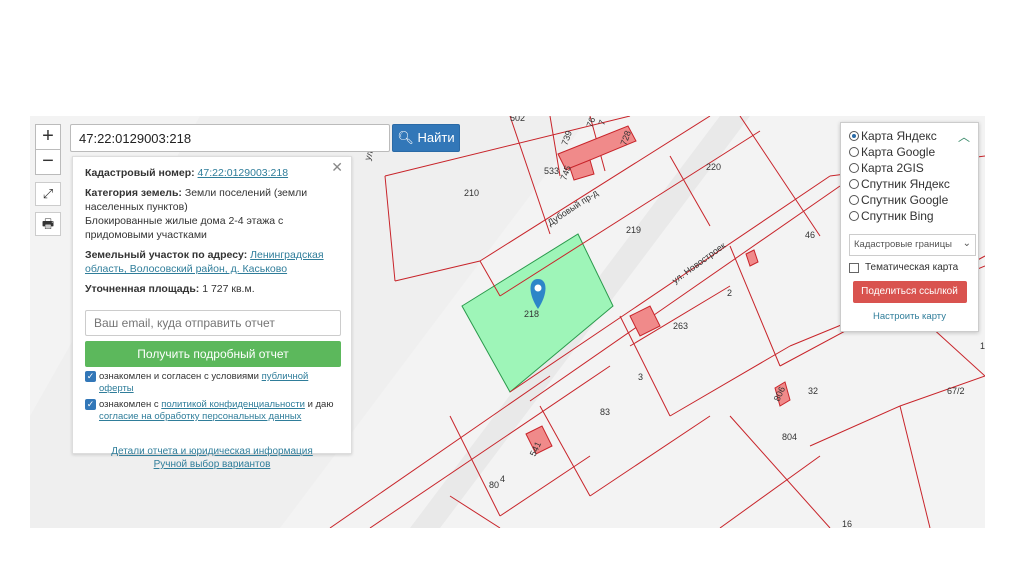 This screenshot has width=1024, height=576. Describe the element at coordinates (233, 404) in the screenshot. I see `privacy-policy-link: политикой конфиденциальности` at that location.